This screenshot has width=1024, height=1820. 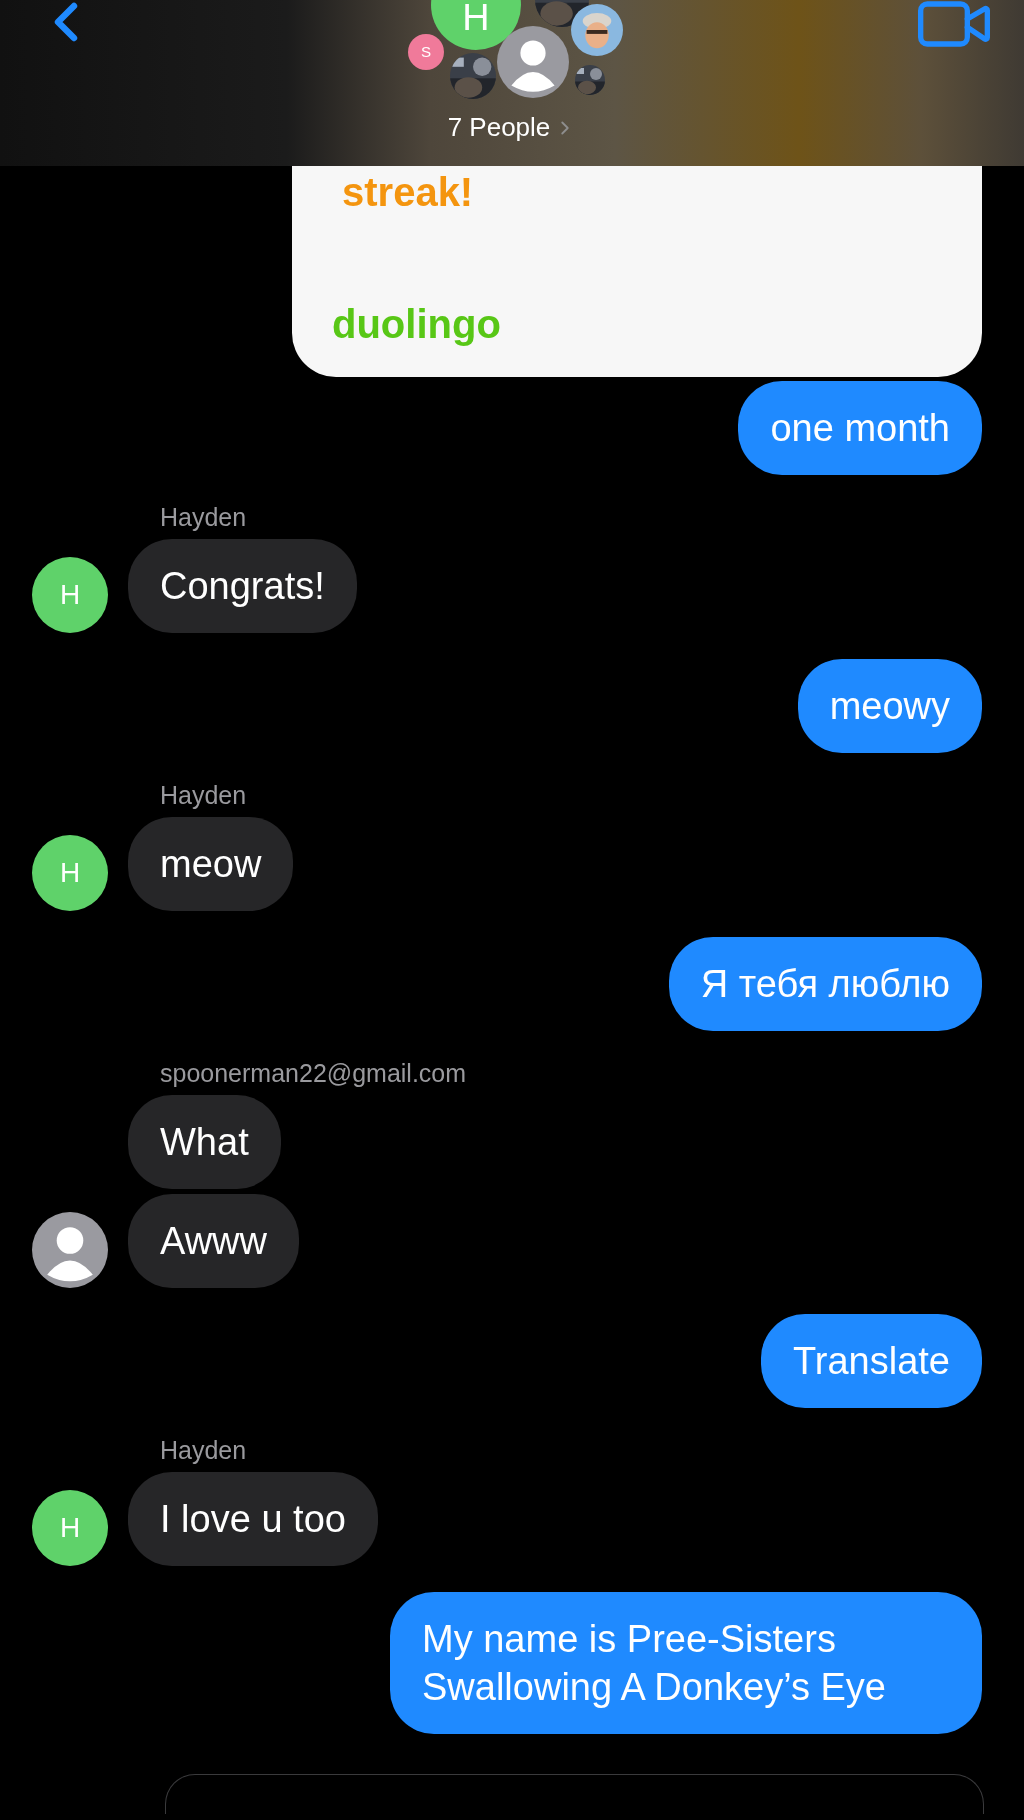 What do you see at coordinates (313, 1073) in the screenshot?
I see `sender-name: spoonerman22@gmail.com` at bounding box center [313, 1073].